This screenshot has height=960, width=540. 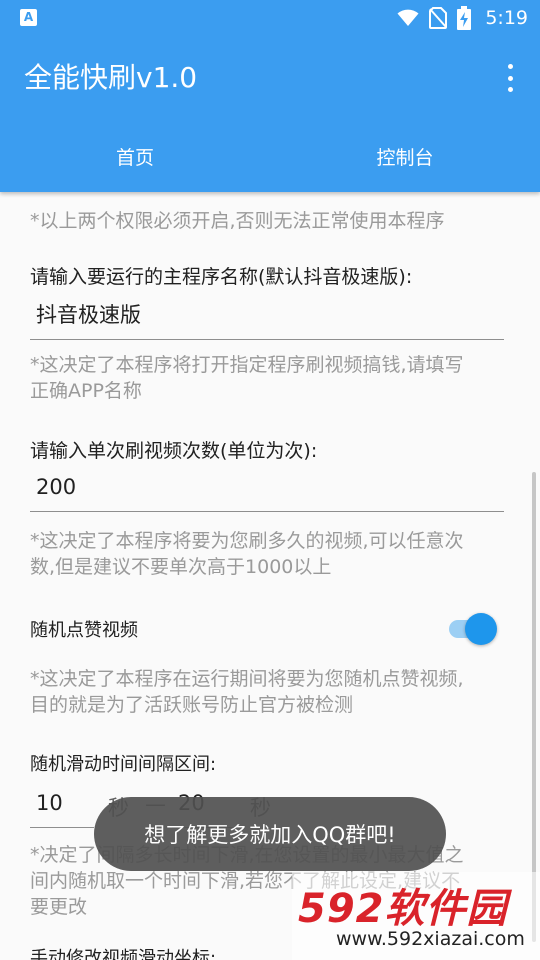 I want to click on switch-thumb, so click(x=481, y=629).